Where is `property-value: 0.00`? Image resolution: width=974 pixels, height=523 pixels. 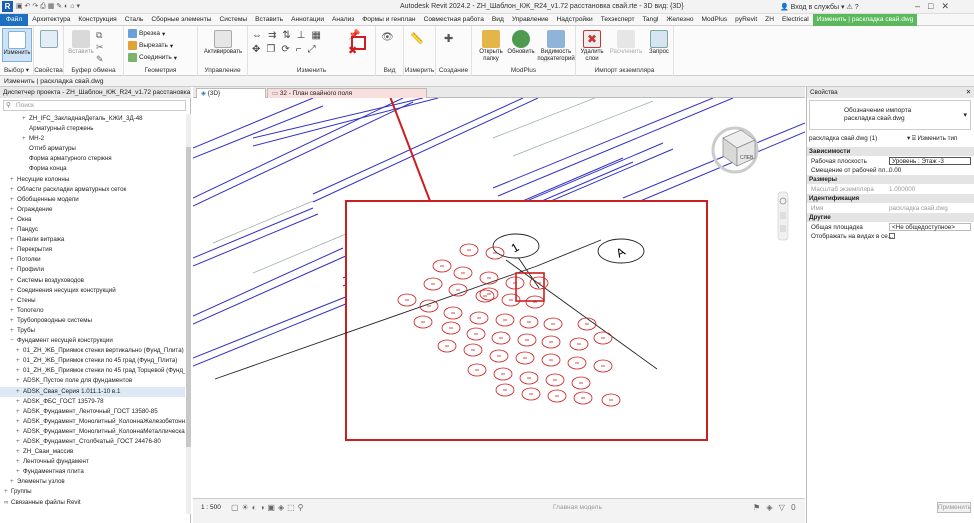
property-value: 0.00 is located at coordinates (895, 170).